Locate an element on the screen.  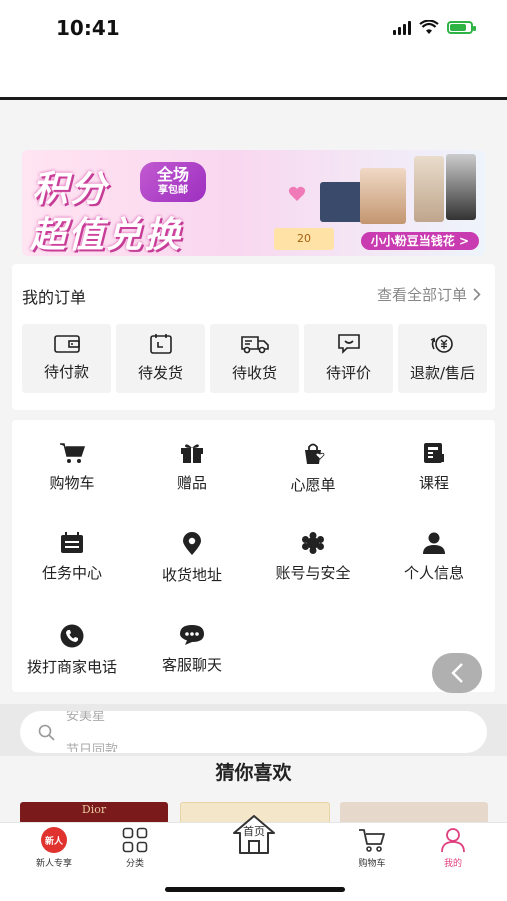
battery-icon is located at coordinates (461, 27).